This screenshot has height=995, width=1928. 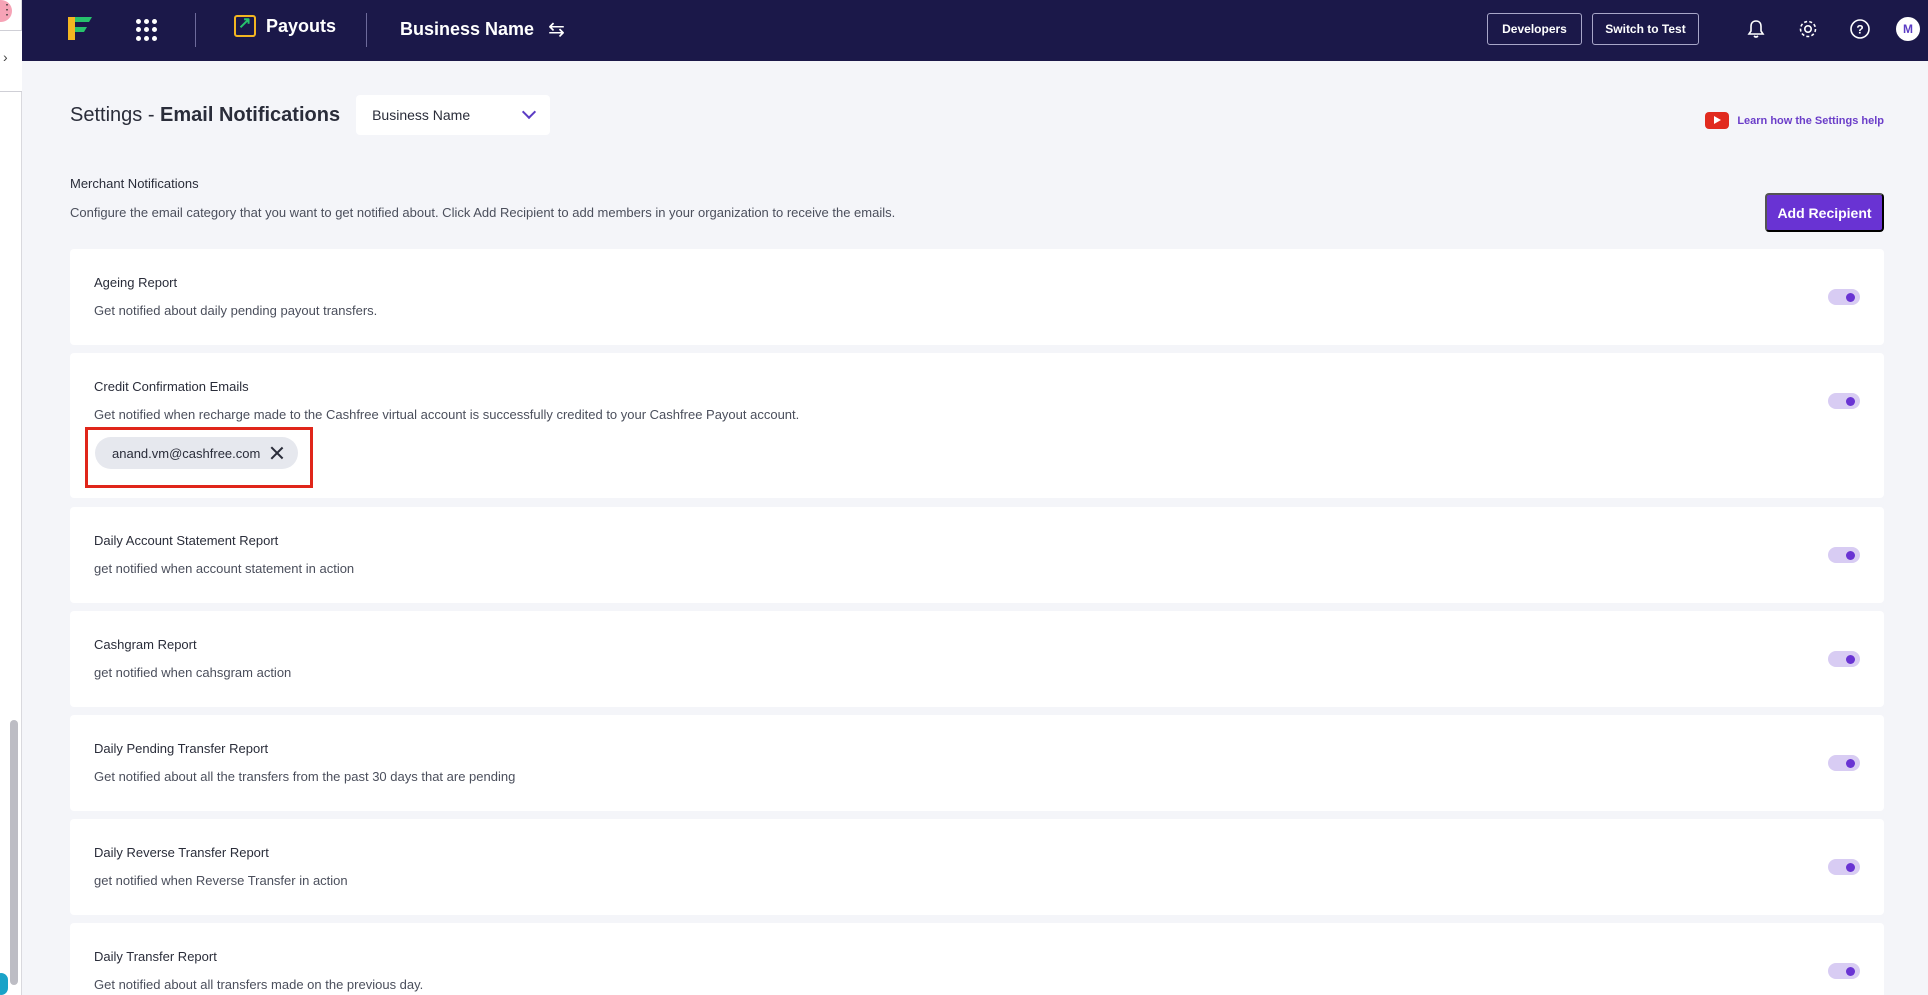 What do you see at coordinates (1534, 29) in the screenshot?
I see `developers-button: Developers` at bounding box center [1534, 29].